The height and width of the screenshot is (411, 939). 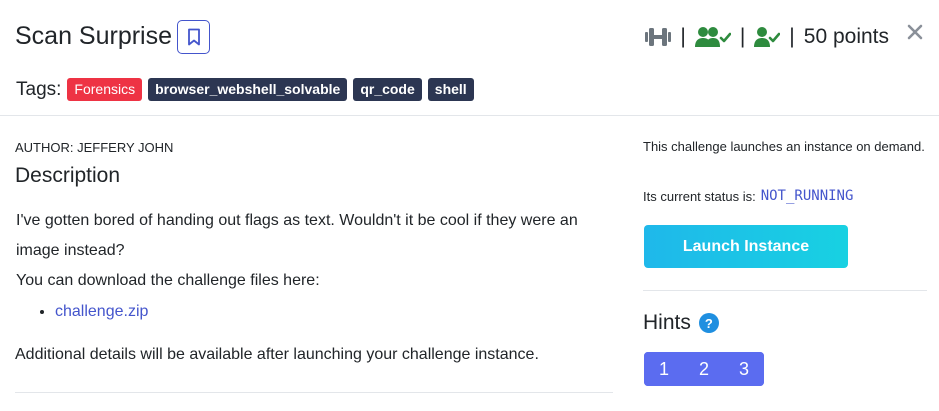 I want to click on help-icon: ?, so click(x=708, y=323).